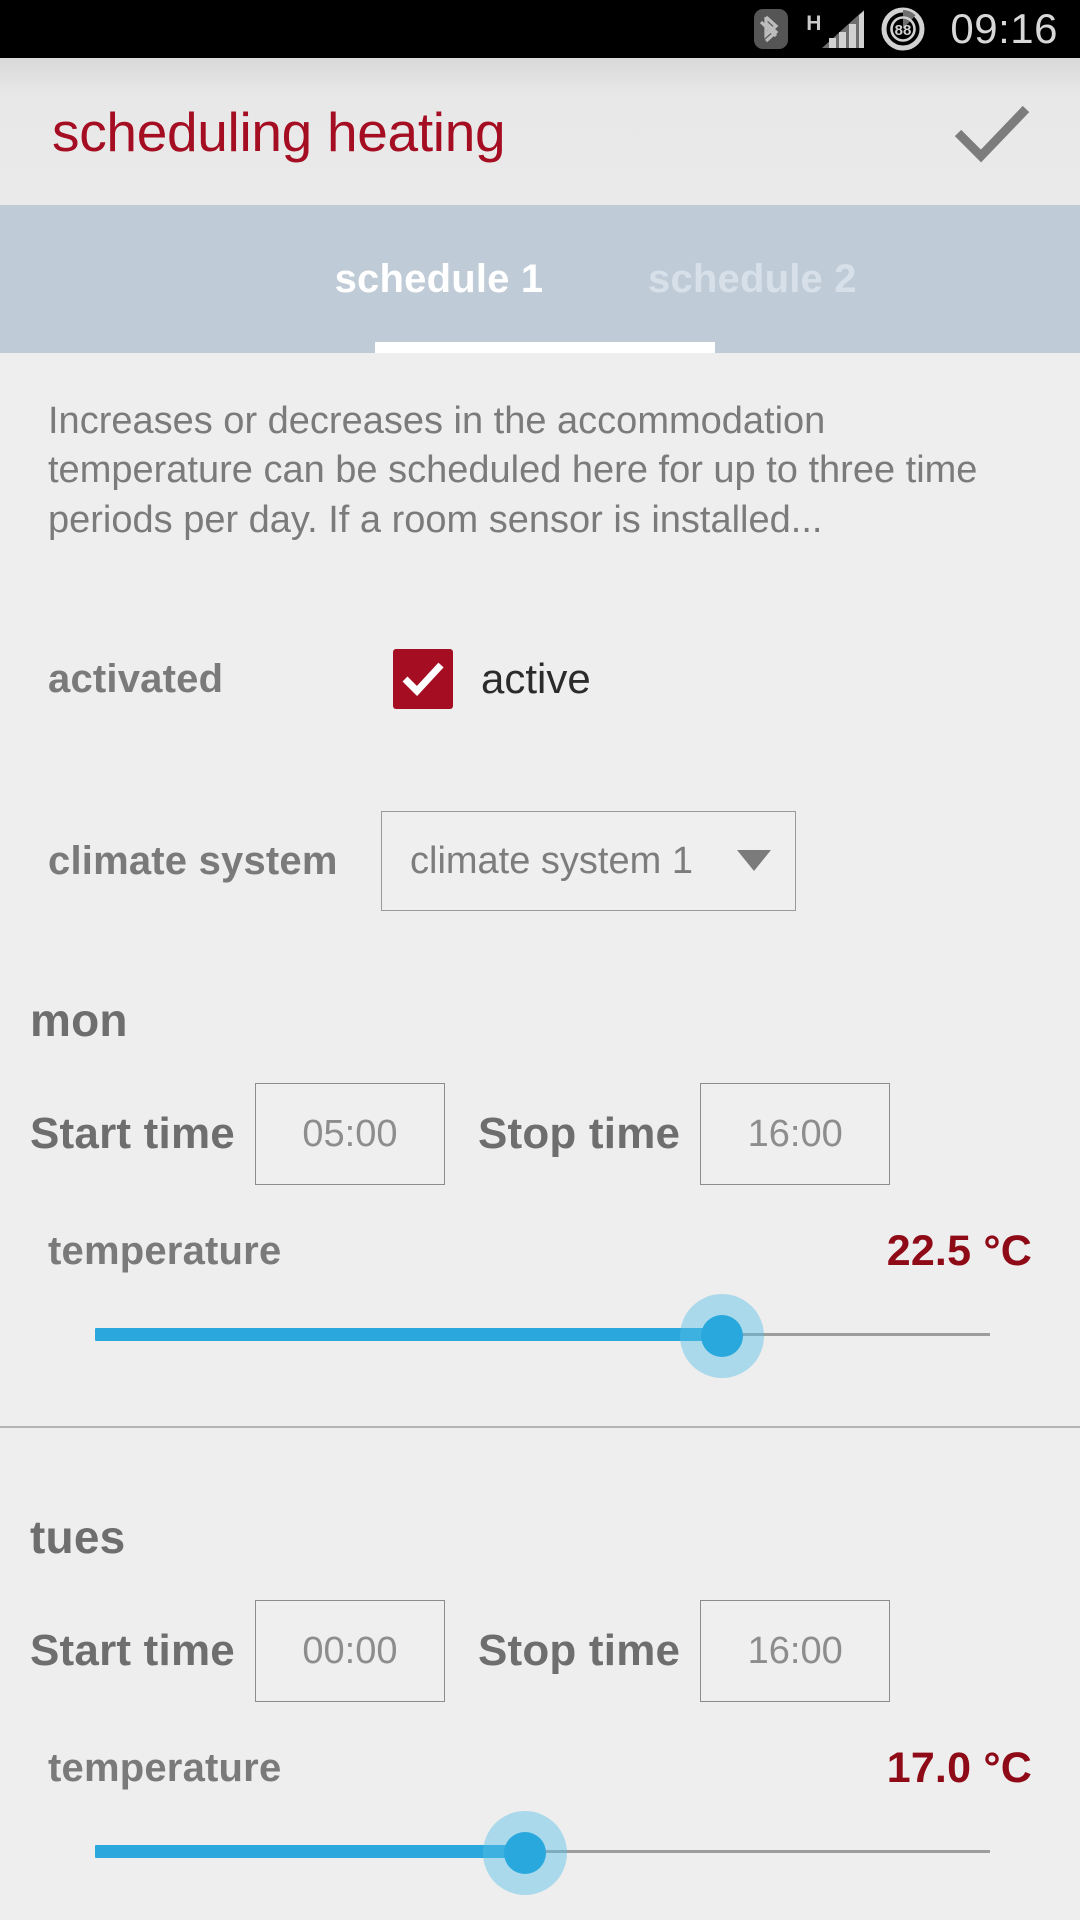 This screenshot has width=1080, height=1920. What do you see at coordinates (524, 1853) in the screenshot?
I see `slider-thumb-tues` at bounding box center [524, 1853].